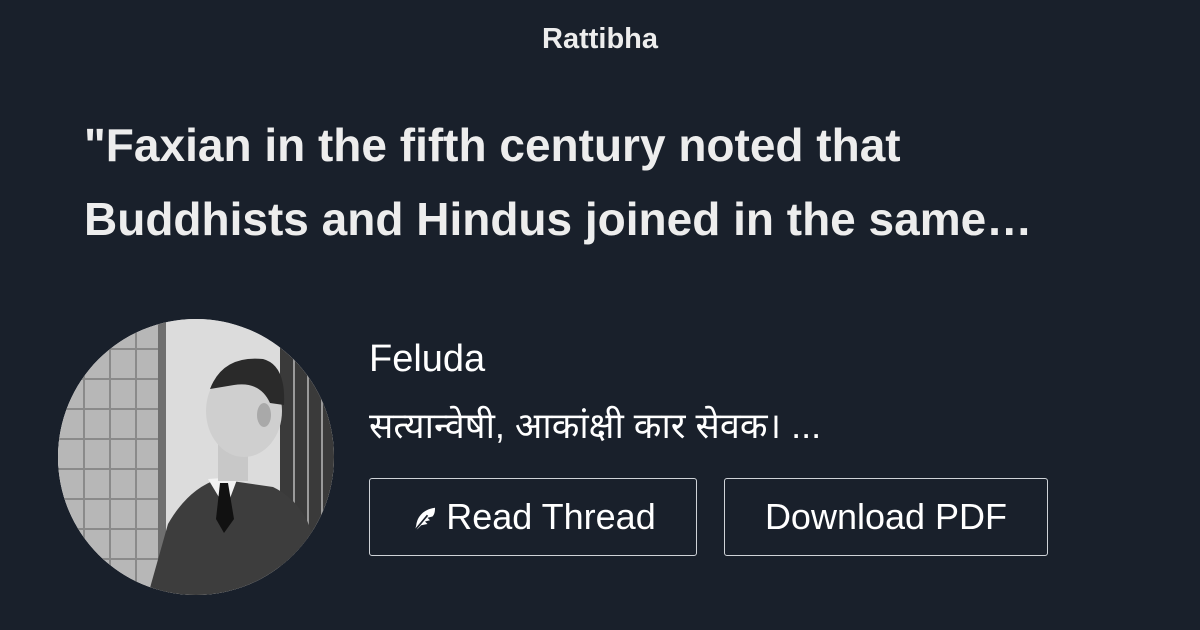  I want to click on avatar-photo-icon, so click(196, 457).